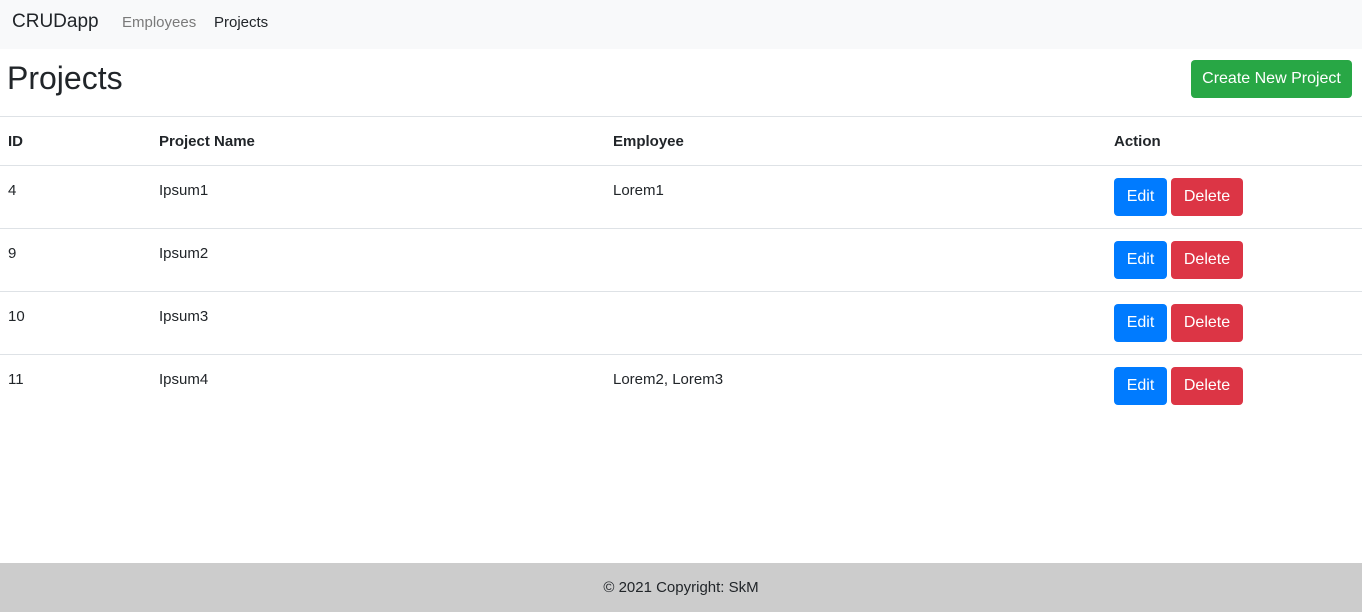 The width and height of the screenshot is (1362, 612). What do you see at coordinates (681, 24) in the screenshot?
I see `navbar: CRUDapp Employees Projects` at bounding box center [681, 24].